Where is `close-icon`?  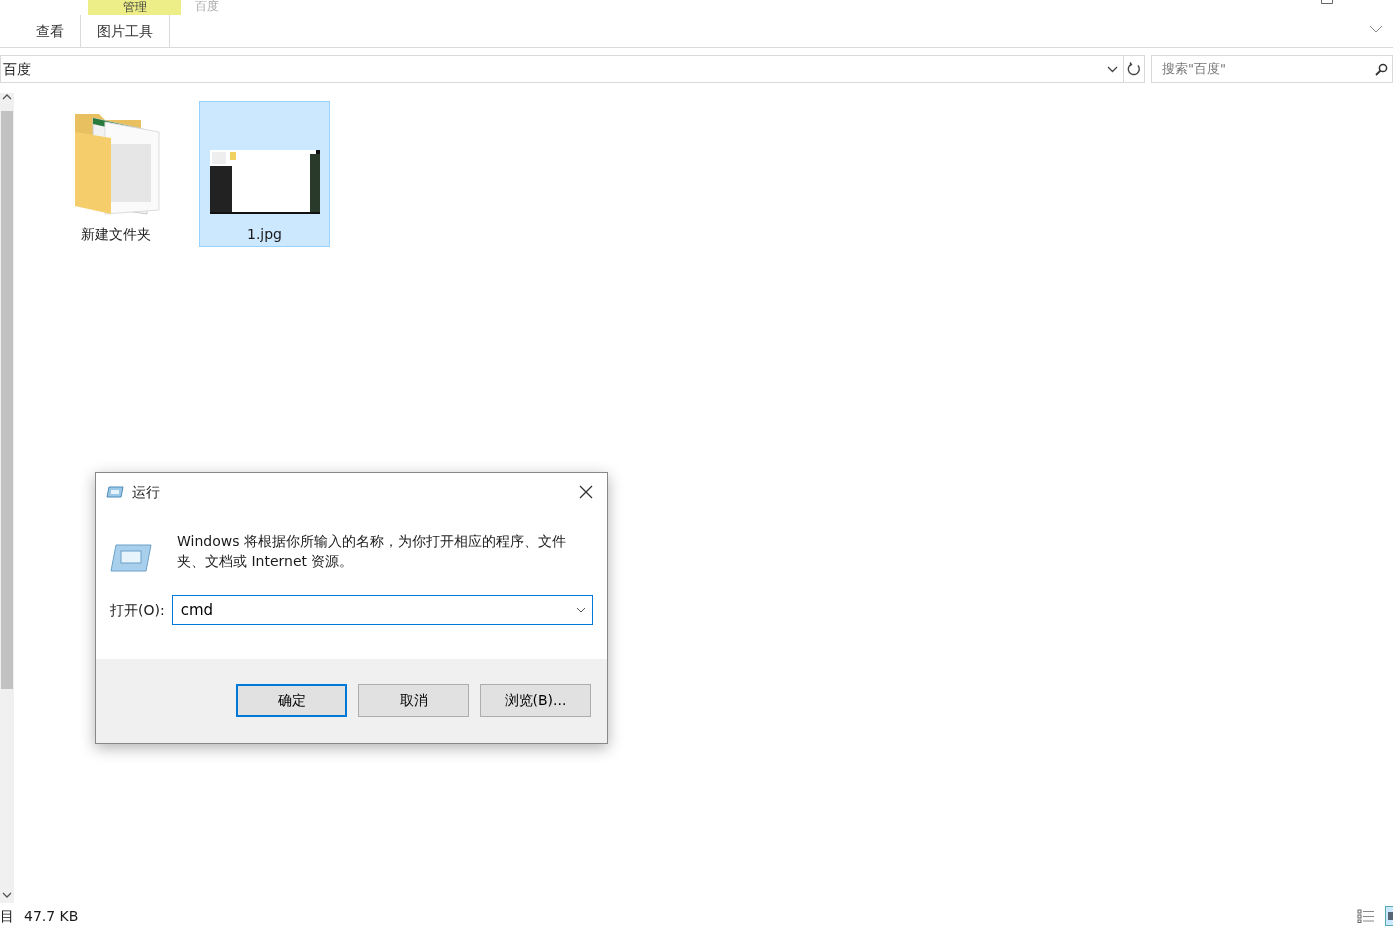
close-icon is located at coordinates (586, 492).